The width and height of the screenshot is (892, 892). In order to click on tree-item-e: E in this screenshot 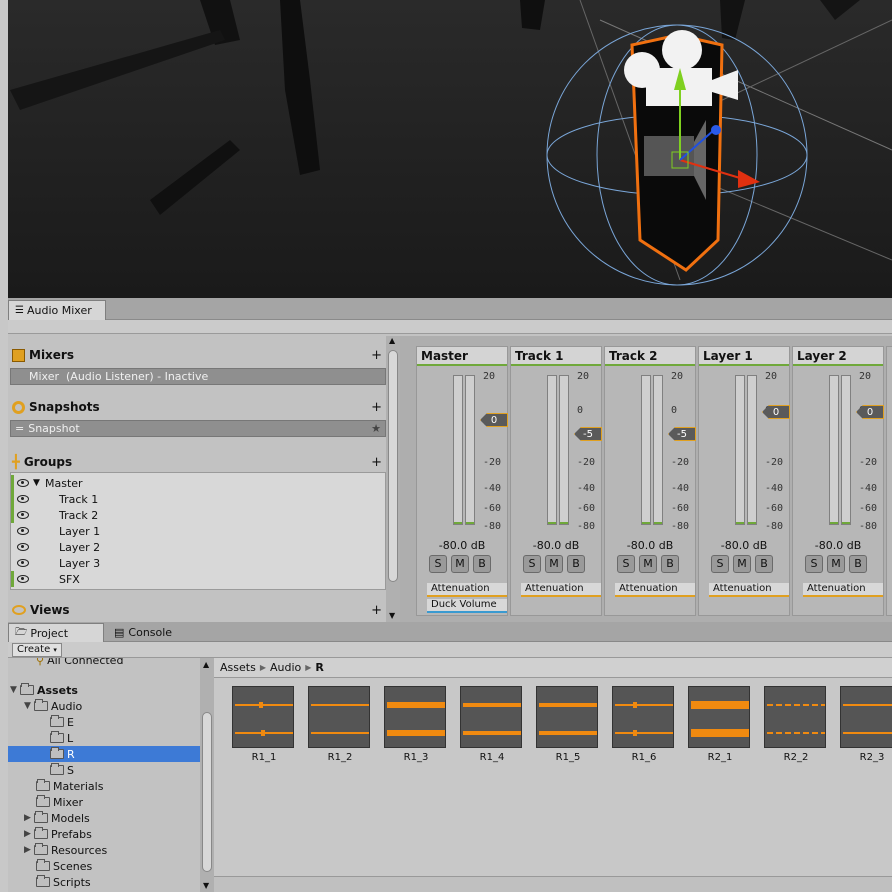, I will do `click(104, 722)`.